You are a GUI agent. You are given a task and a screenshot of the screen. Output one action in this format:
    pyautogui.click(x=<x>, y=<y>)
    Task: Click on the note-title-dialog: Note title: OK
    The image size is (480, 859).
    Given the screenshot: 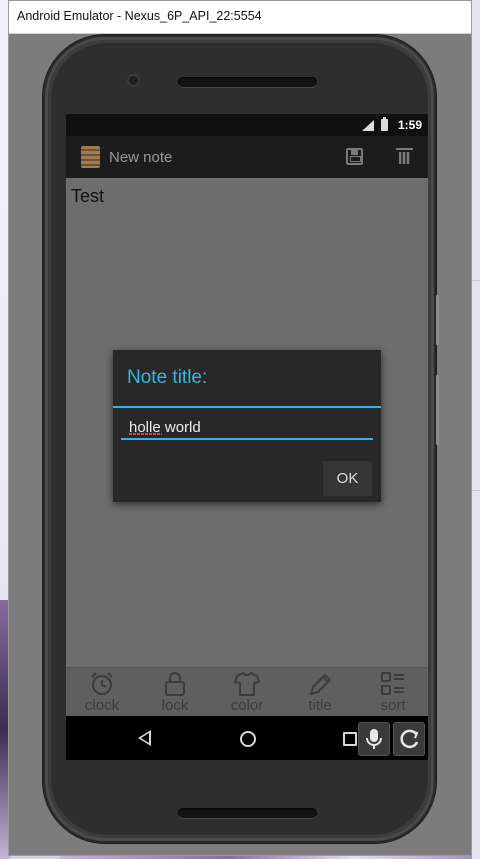 What is the action you would take?
    pyautogui.click(x=247, y=426)
    